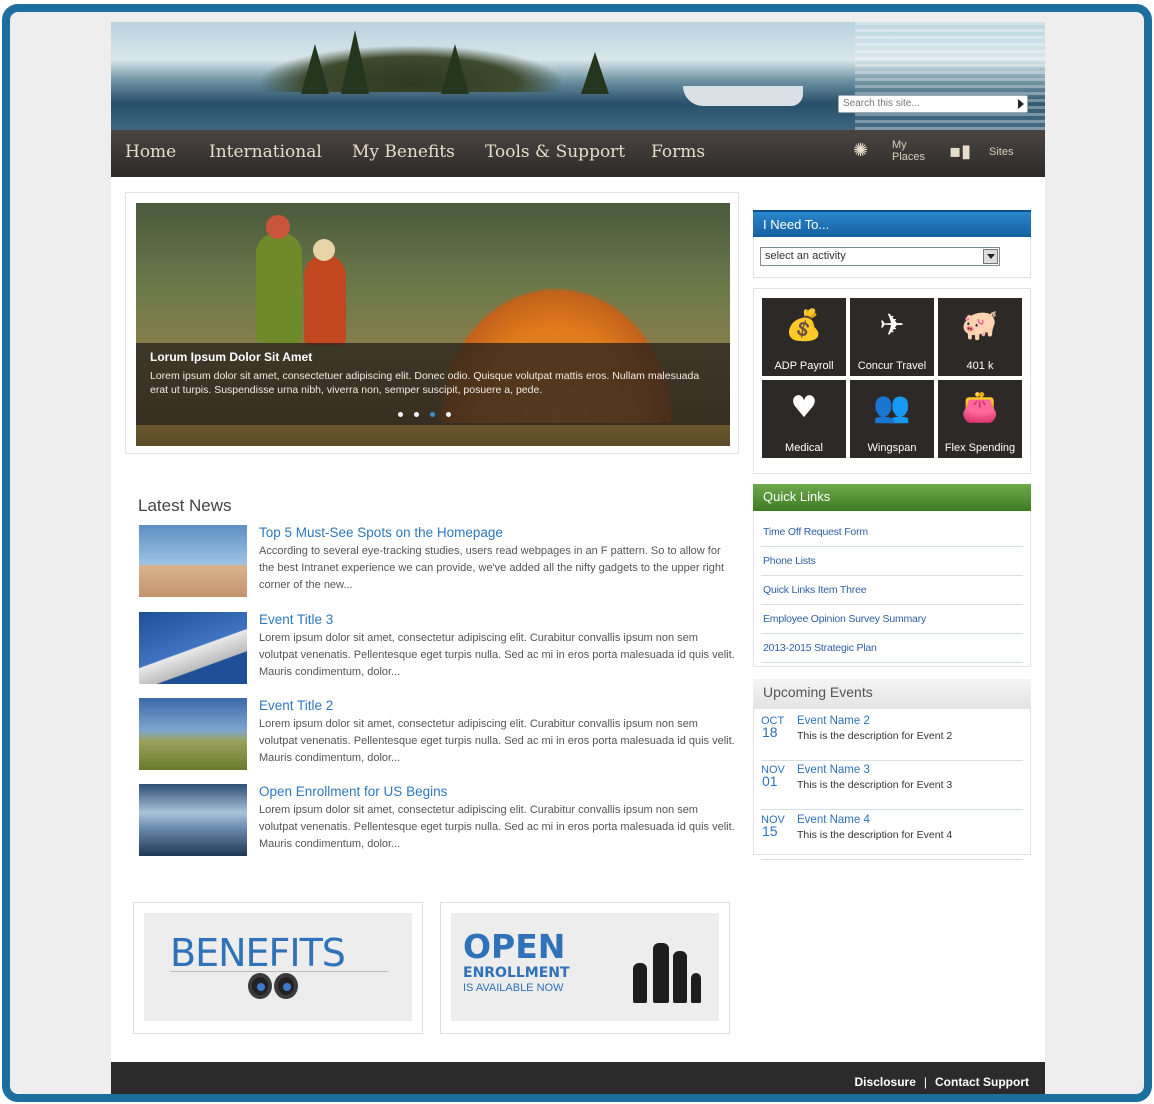  Describe the element at coordinates (892, 590) in the screenshot. I see `quick-link: Quick Links Item Three` at that location.